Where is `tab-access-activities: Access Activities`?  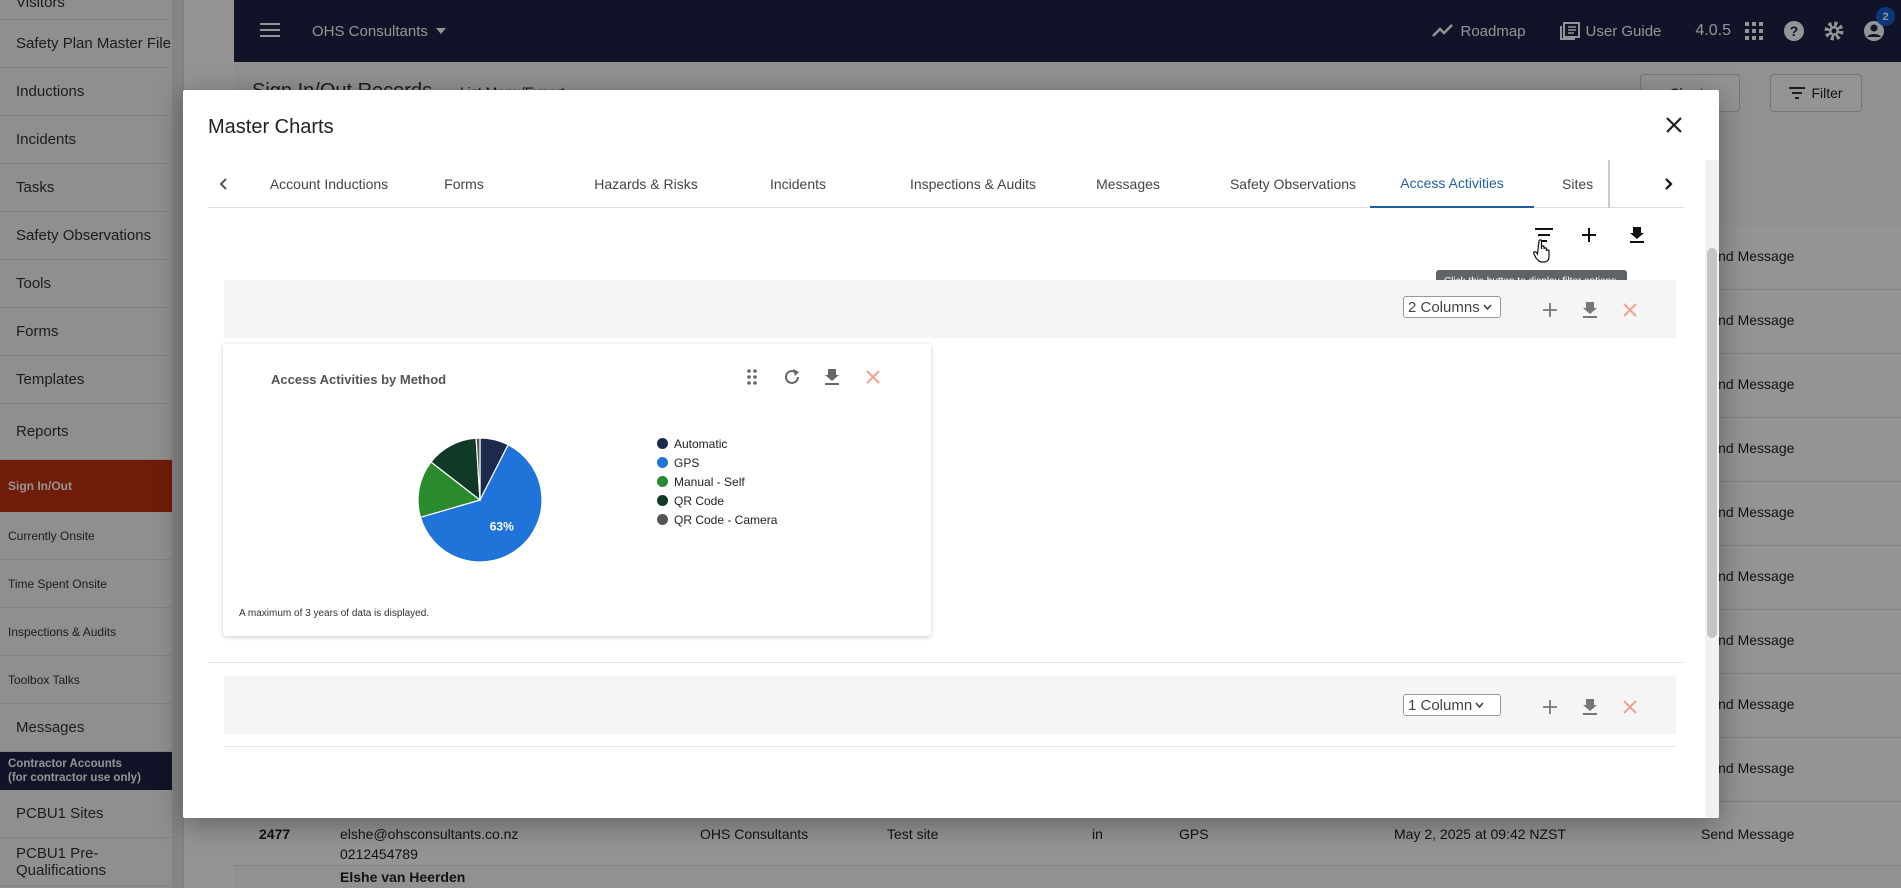
tab-access-activities: Access Activities is located at coordinates (1452, 184).